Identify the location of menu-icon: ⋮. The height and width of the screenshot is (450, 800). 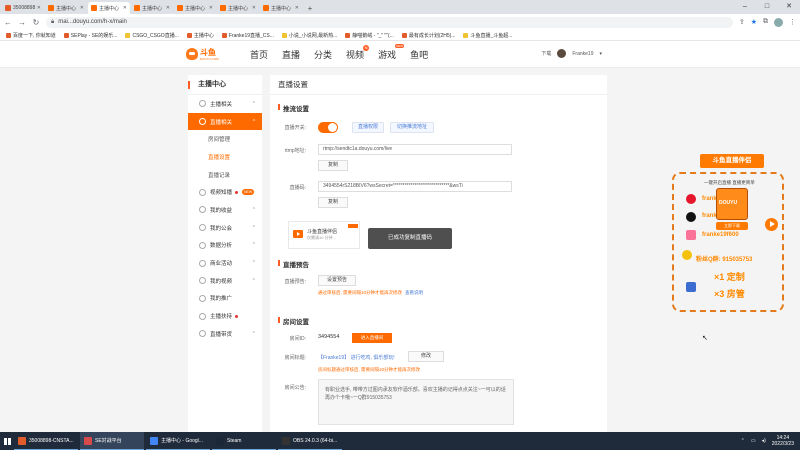
(792, 22).